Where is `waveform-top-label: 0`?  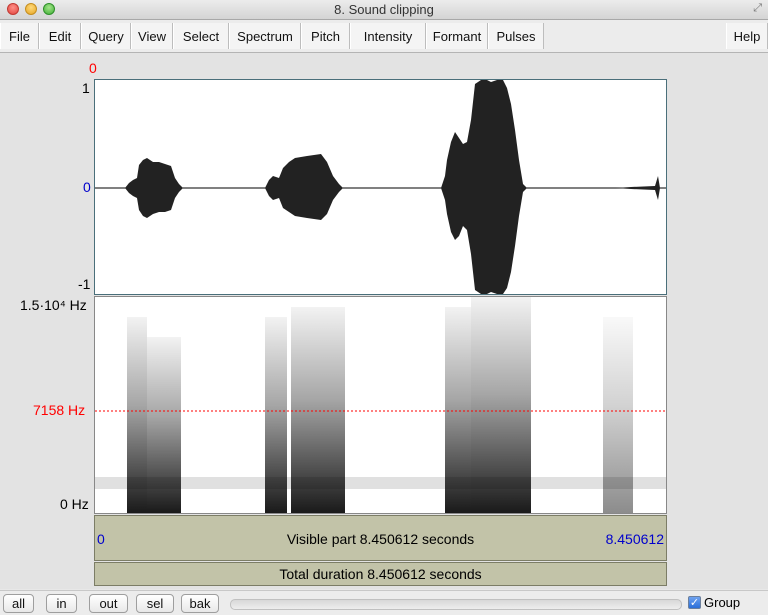
waveform-top-label: 0 is located at coordinates (93, 68).